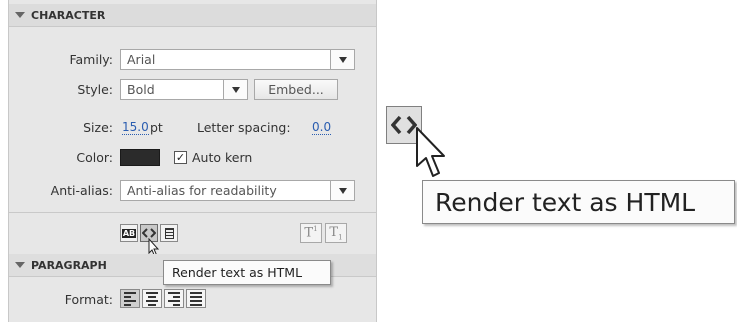  I want to click on color-label: Color:, so click(94, 157).